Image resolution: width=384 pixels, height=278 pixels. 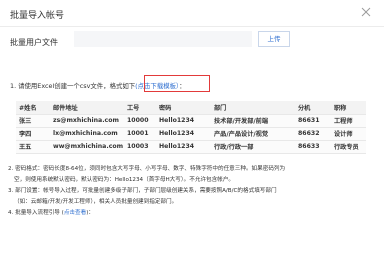 What do you see at coordinates (33, 147) in the screenshot?
I see `table-cell: 王五` at bounding box center [33, 147].